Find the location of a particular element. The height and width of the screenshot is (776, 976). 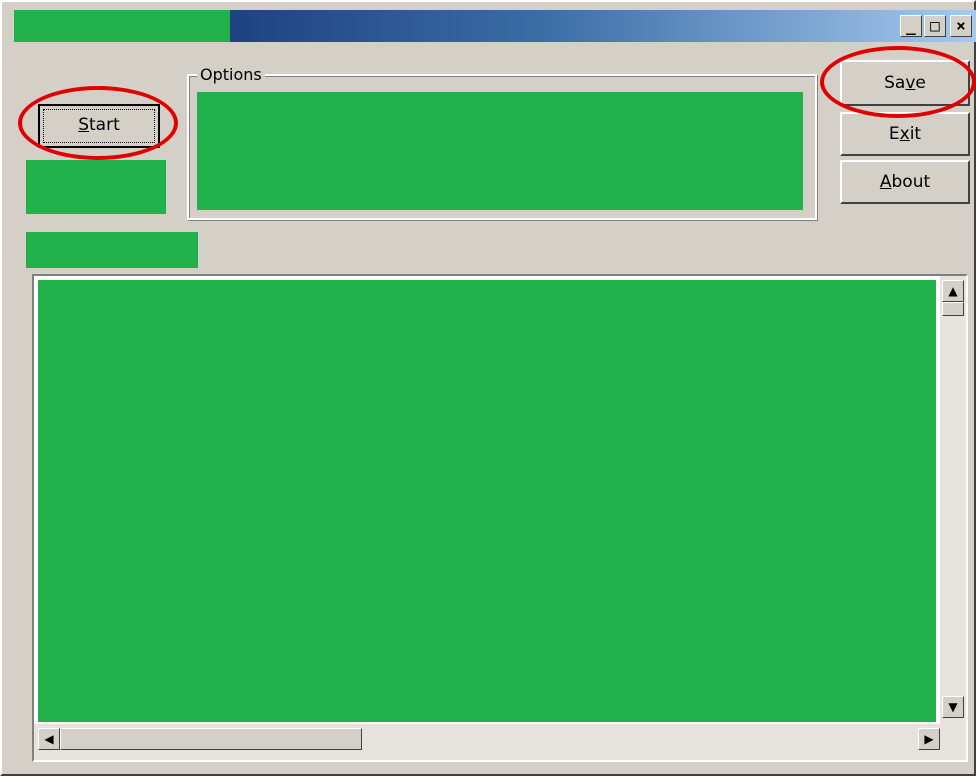

start-button: Start is located at coordinates (99, 126).